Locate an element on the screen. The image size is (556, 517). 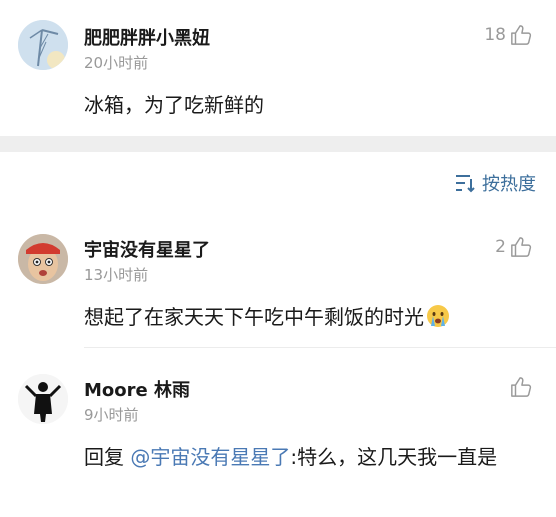
reply-prefix: 回复 is located at coordinates (107, 457).